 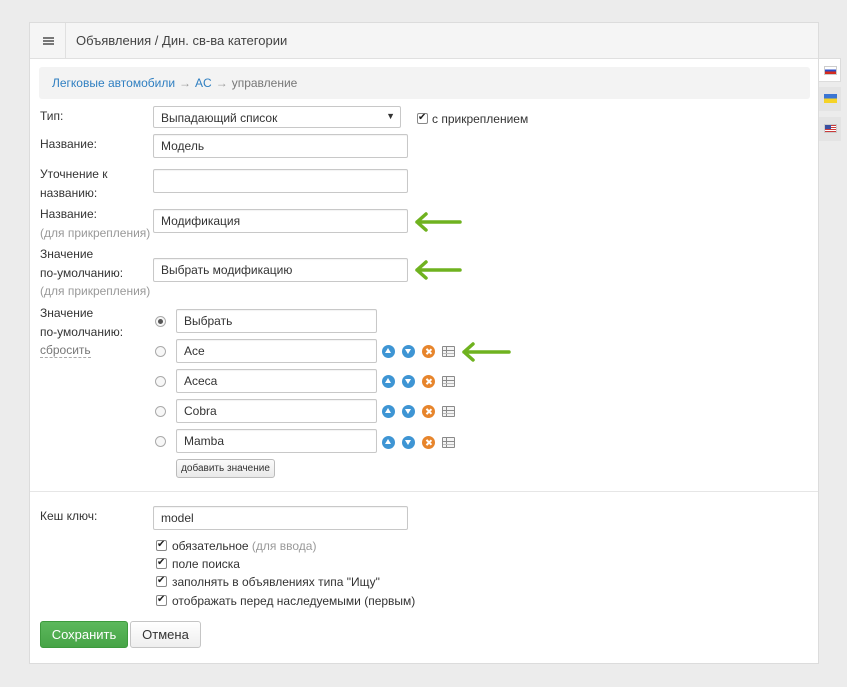 I want to click on breadcrumb: Легковые автомобили → AC → управление, so click(x=424, y=83).